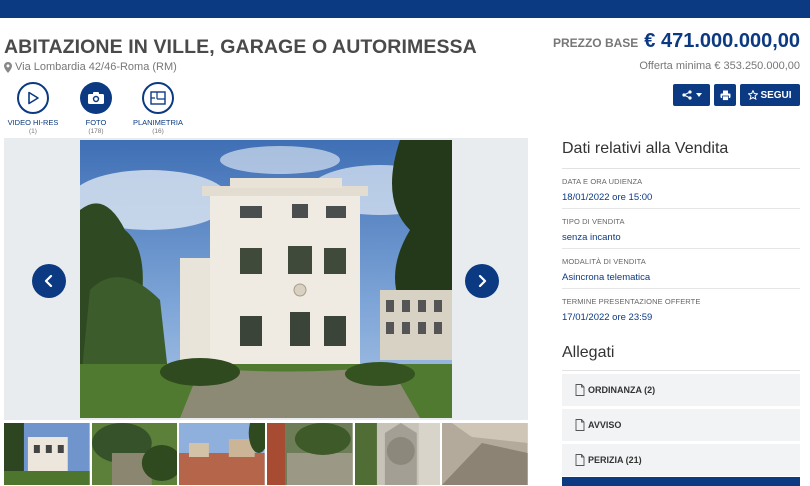 This screenshot has width=810, height=486. I want to click on floorplan-button: PLANIMETRIA (16), so click(158, 108).